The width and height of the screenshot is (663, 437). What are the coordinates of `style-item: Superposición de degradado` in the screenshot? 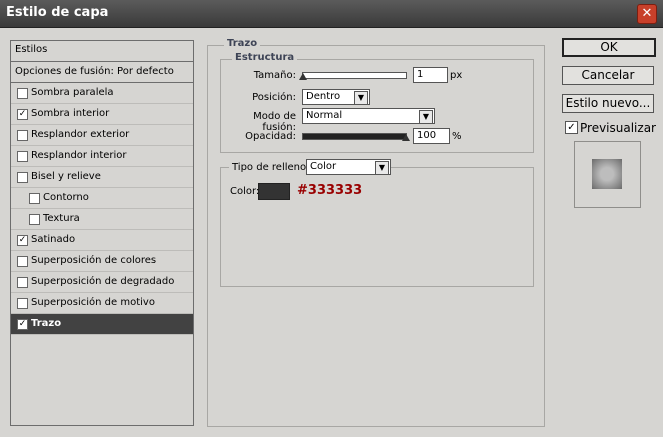 It's located at (102, 282).